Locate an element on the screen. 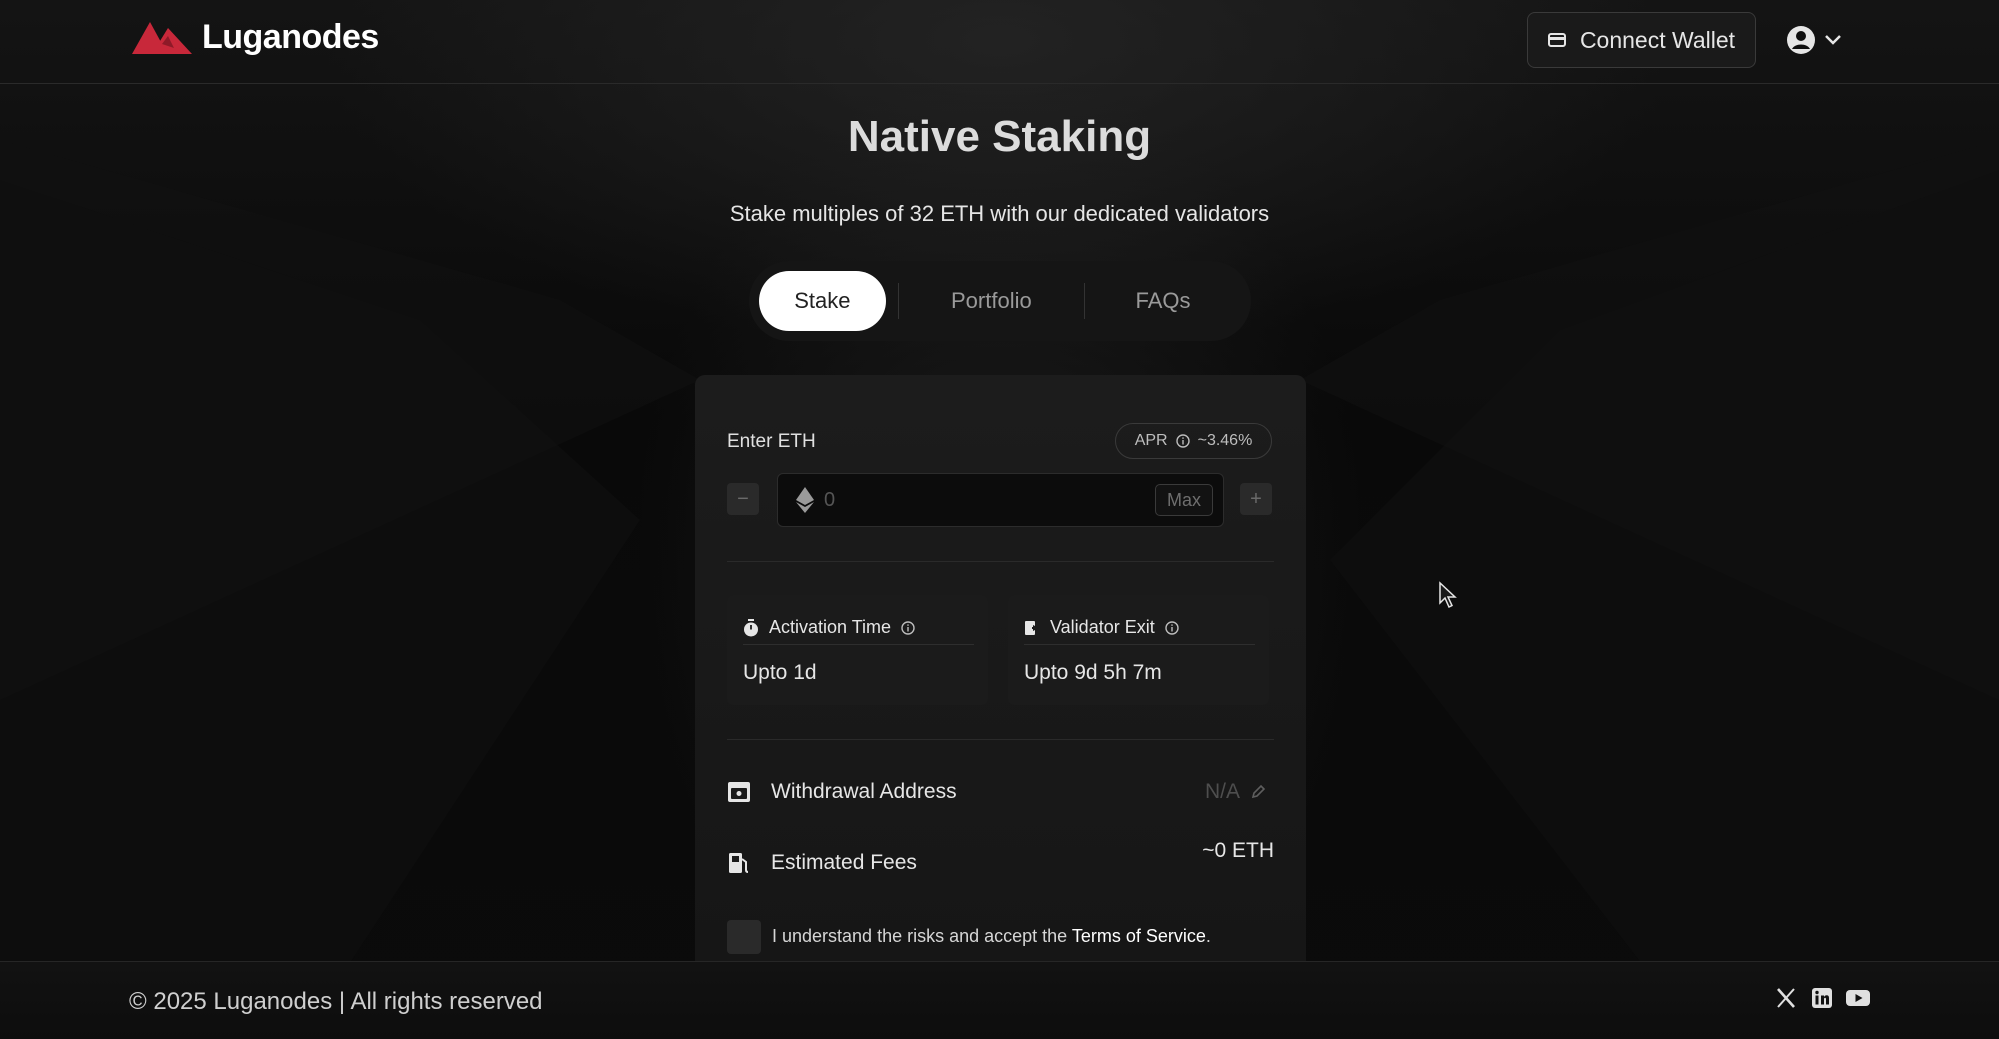  tab-stake: Stake is located at coordinates (822, 301).